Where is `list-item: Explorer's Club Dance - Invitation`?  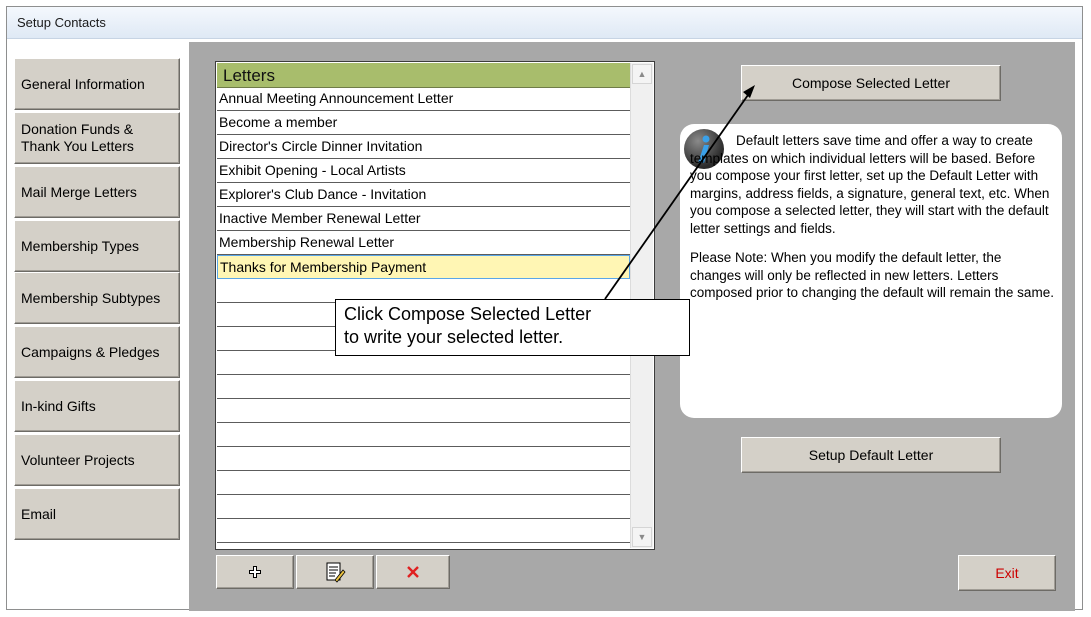
list-item: Explorer's Club Dance - Invitation is located at coordinates (423, 195).